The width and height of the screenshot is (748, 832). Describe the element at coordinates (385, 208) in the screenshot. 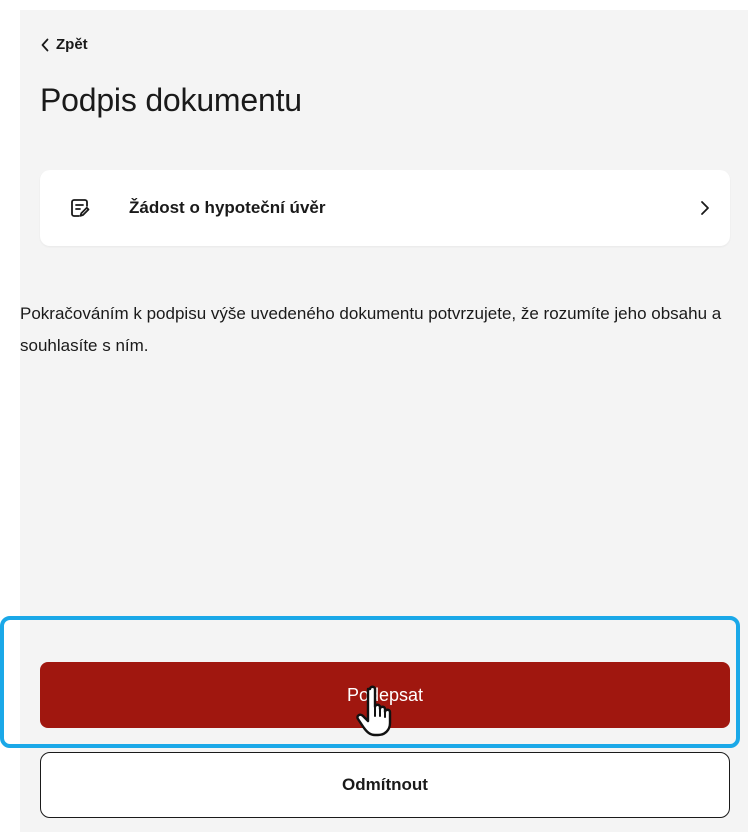

I see `document-card: Žádost o hypoteční úvěr` at that location.